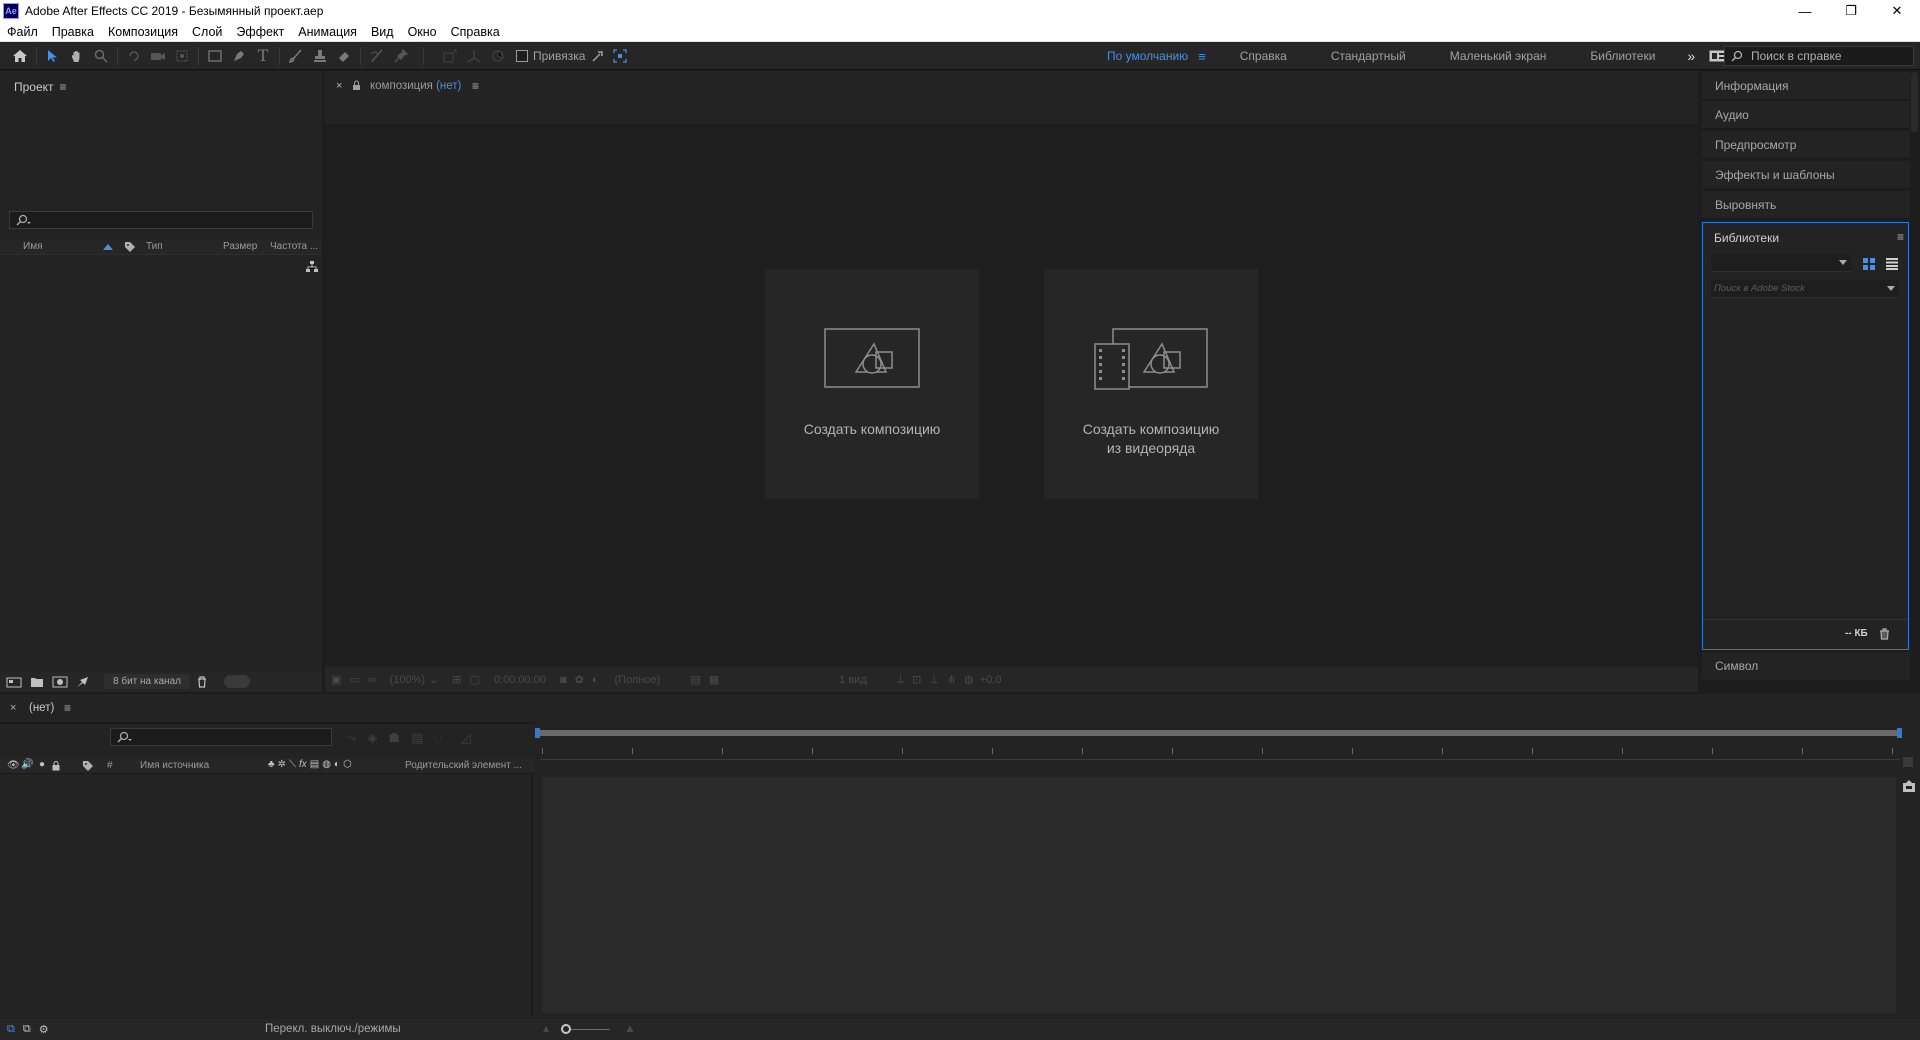 This screenshot has width=1920, height=1040. What do you see at coordinates (1691, 56) in the screenshot?
I see `workspace-overflow-icon: »` at bounding box center [1691, 56].